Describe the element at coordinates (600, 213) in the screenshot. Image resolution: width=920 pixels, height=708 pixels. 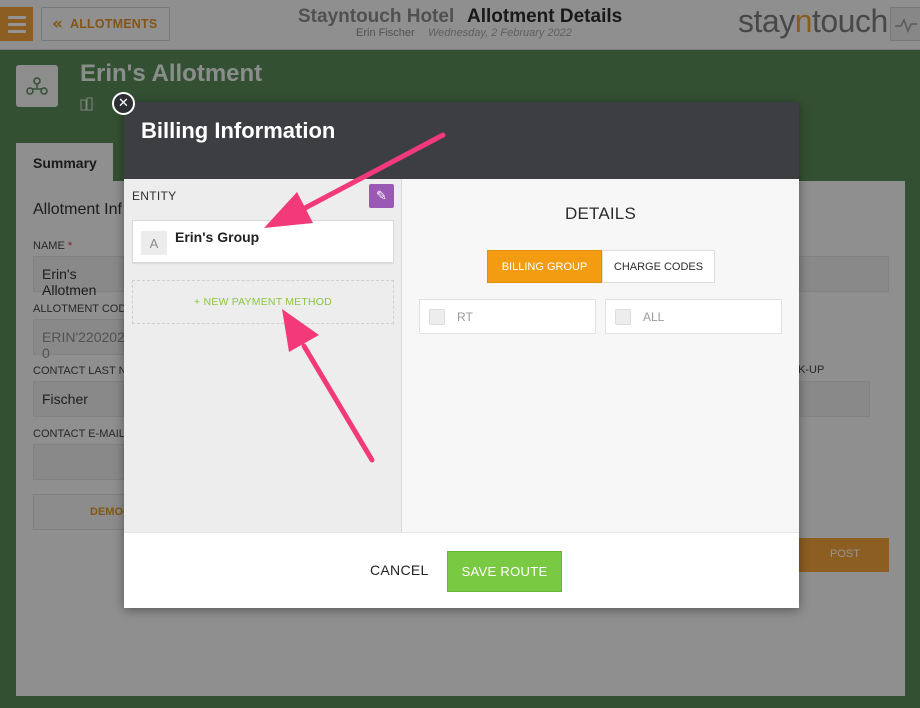
I see `details-title: DETAILS` at that location.